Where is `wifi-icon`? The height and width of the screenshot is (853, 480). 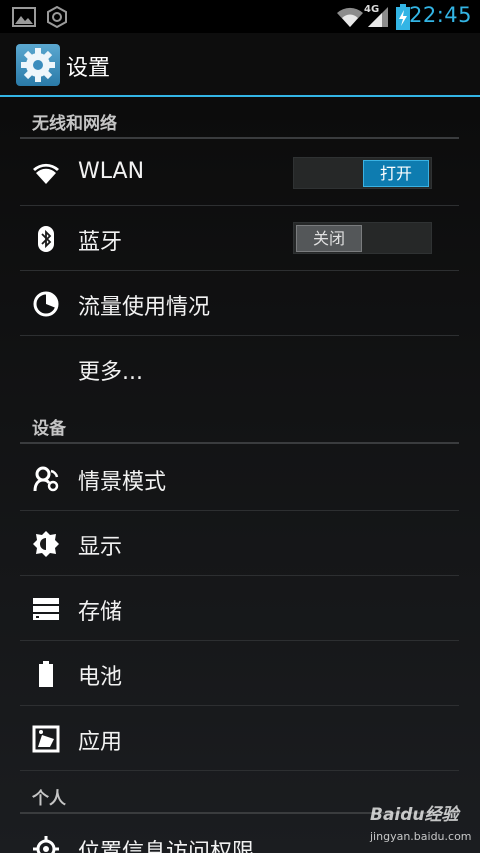
wifi-icon is located at coordinates (46, 173).